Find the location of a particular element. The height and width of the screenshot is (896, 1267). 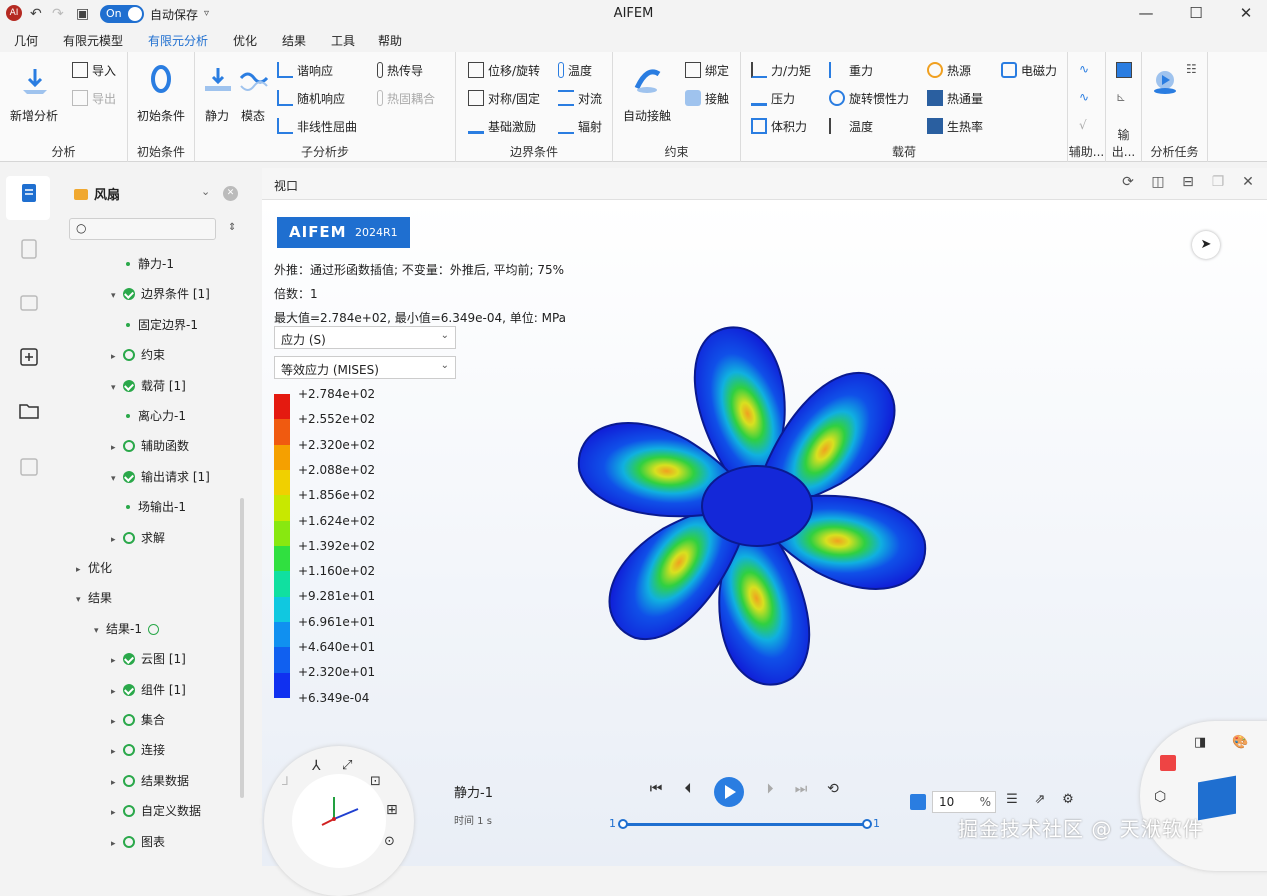

variable-select: 应力 (S) ⌄ is located at coordinates (365, 337).